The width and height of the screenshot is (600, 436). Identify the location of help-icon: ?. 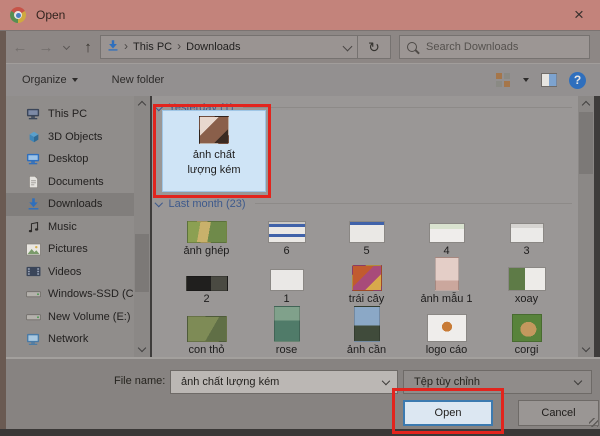
(577, 80).